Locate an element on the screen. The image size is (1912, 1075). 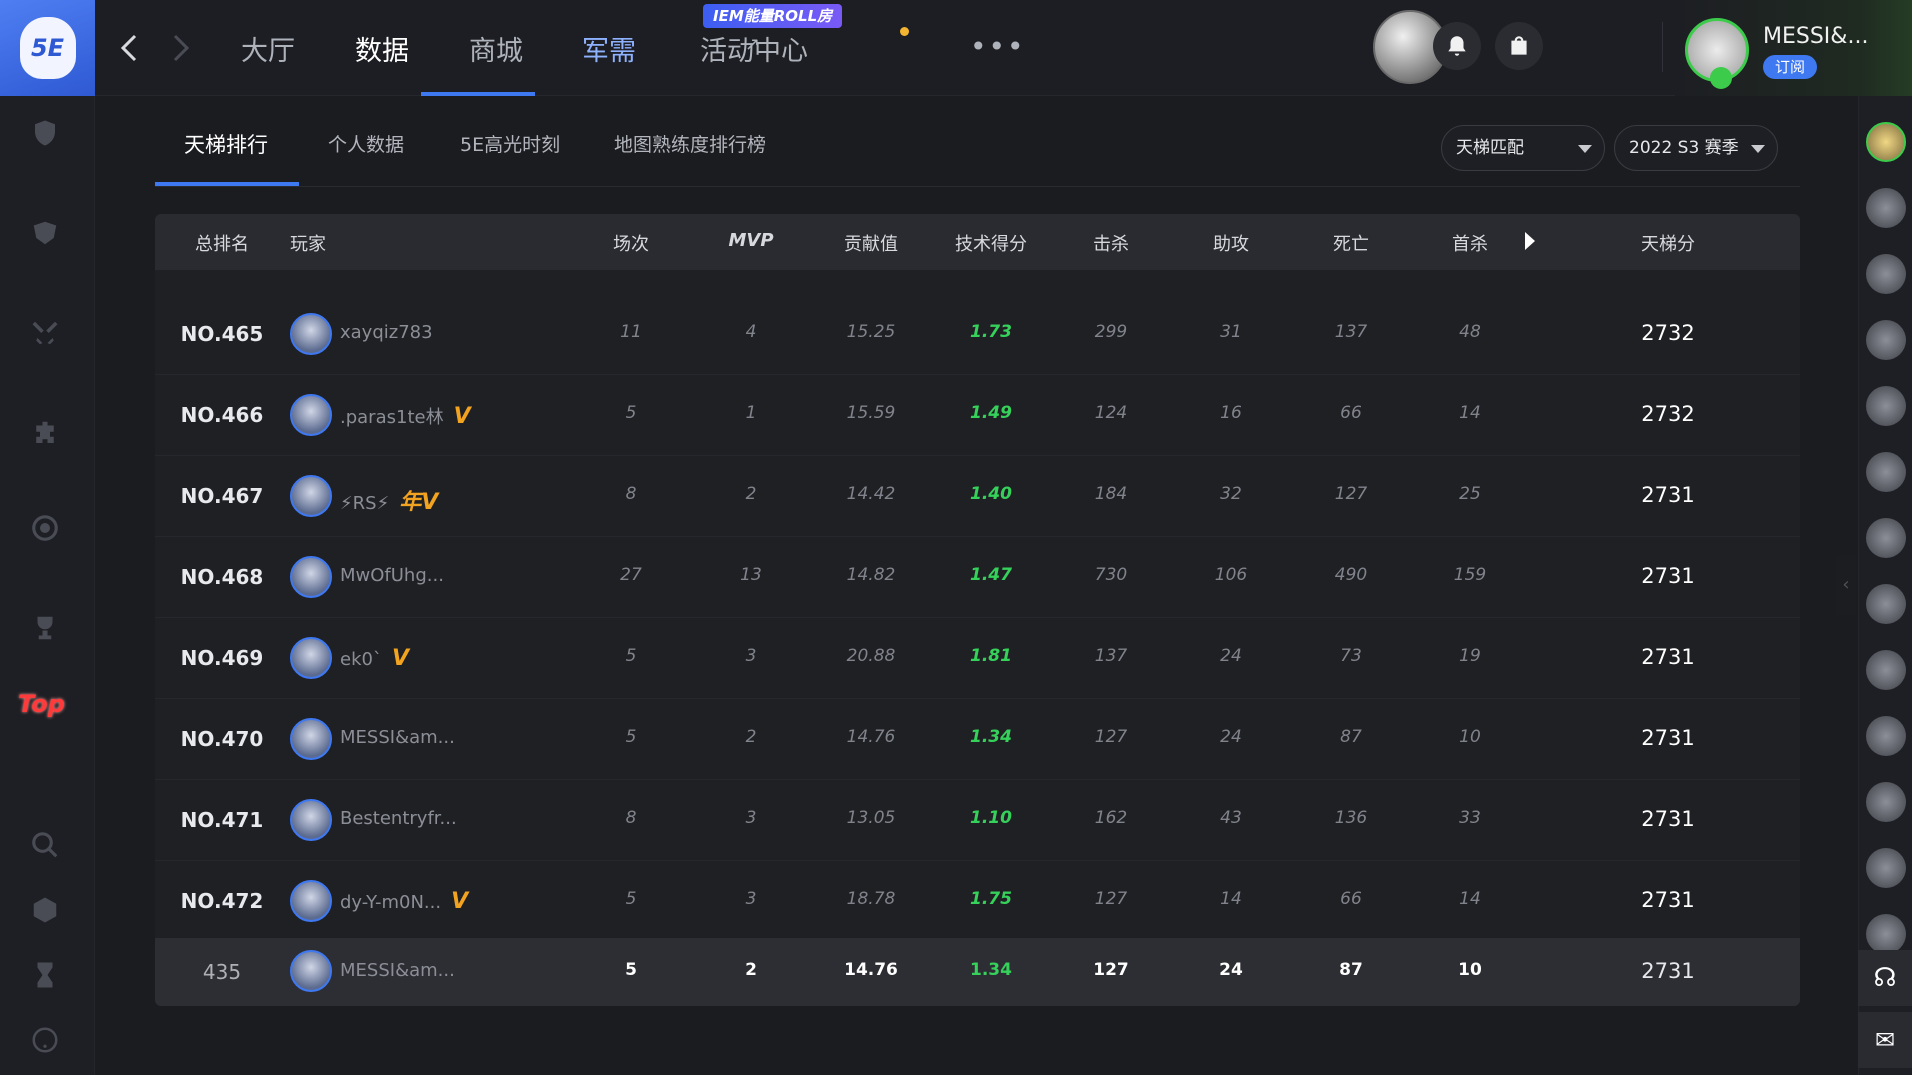
first_kills-cell: 14 is located at coordinates (1470, 899).